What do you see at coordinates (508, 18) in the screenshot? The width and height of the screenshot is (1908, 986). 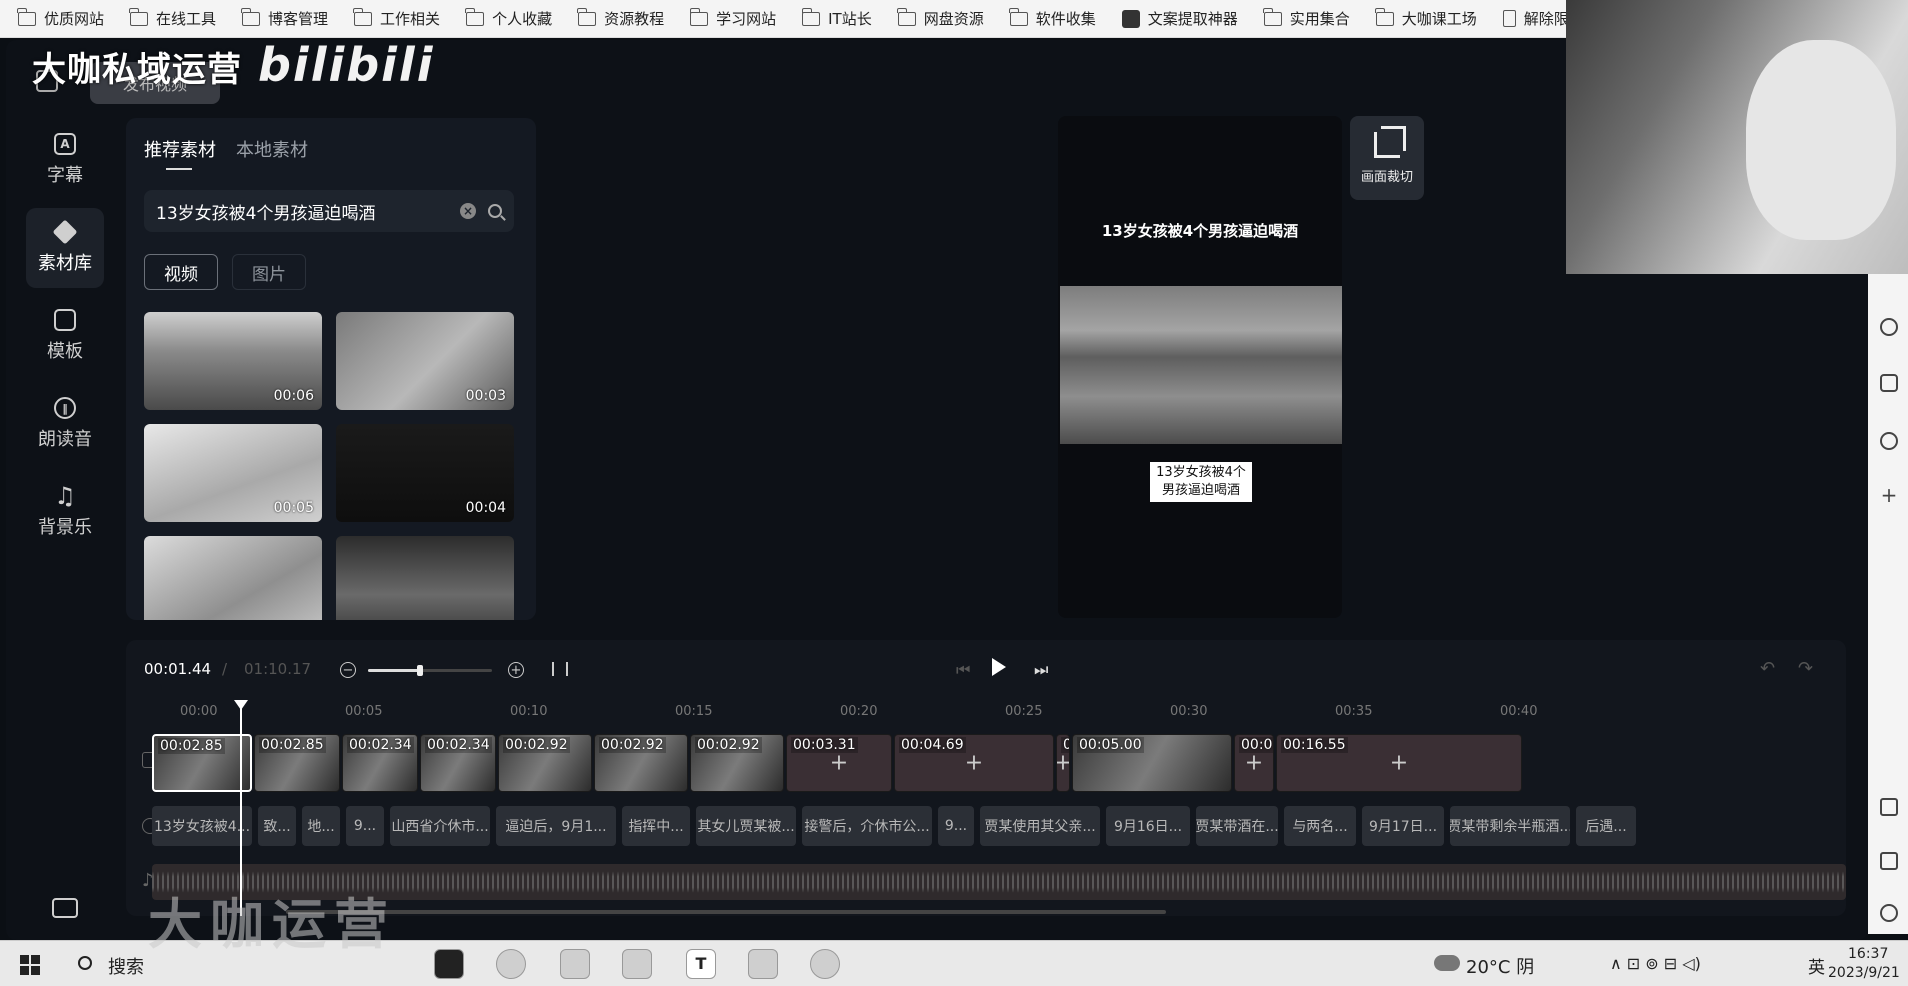 I see `bookmark-item: 个人收藏` at bounding box center [508, 18].